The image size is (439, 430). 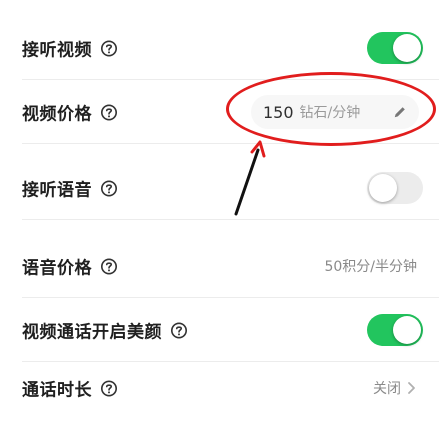 I want to click on call-duration-text: 关闭, so click(x=387, y=389).